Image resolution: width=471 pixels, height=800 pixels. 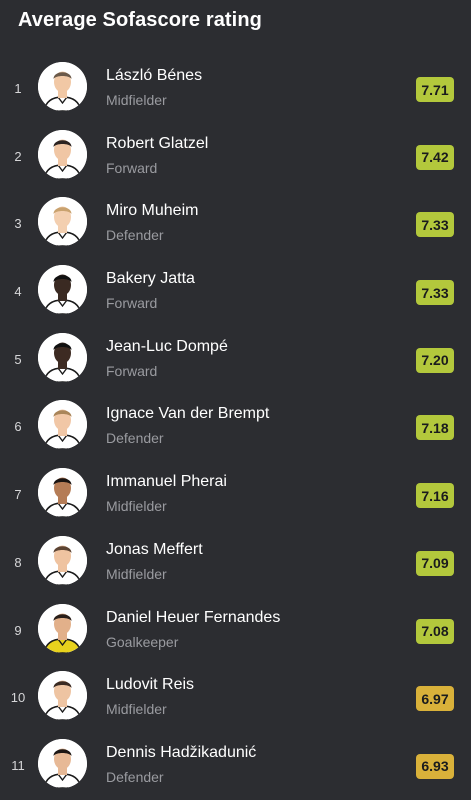 What do you see at coordinates (18, 156) in the screenshot?
I see `rank-number: 2` at bounding box center [18, 156].